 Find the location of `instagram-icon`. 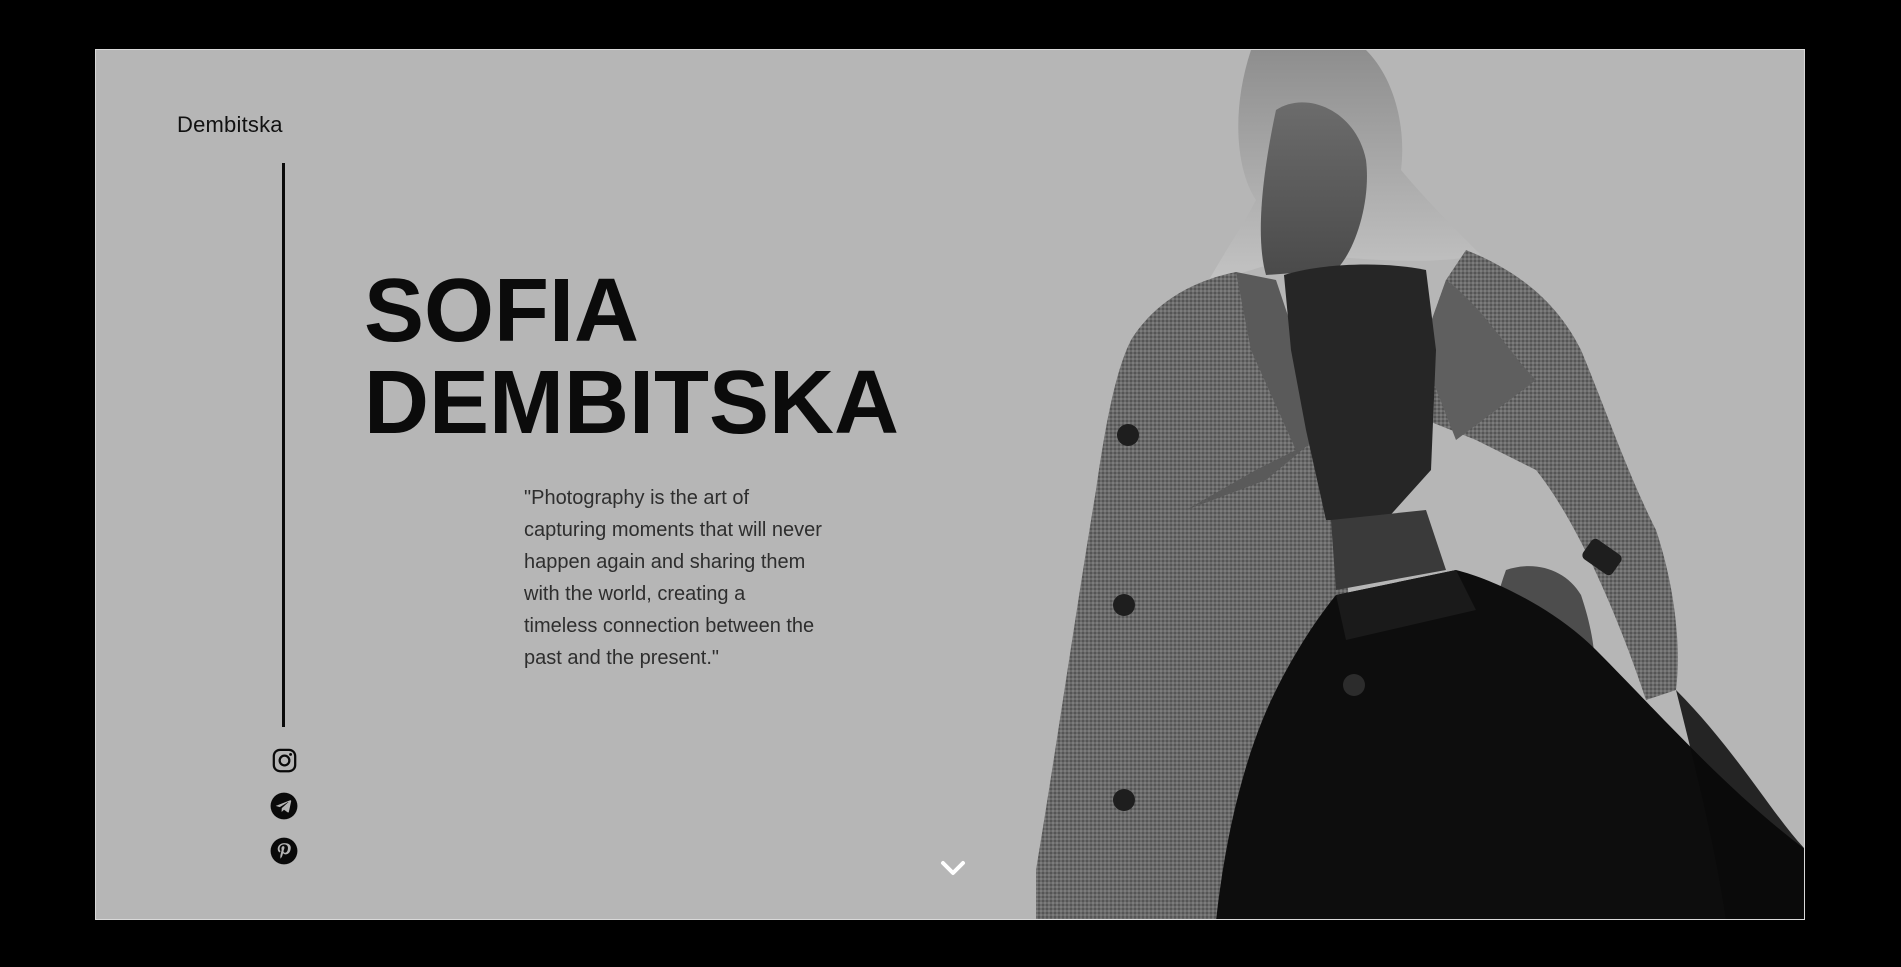

instagram-icon is located at coordinates (284, 760).